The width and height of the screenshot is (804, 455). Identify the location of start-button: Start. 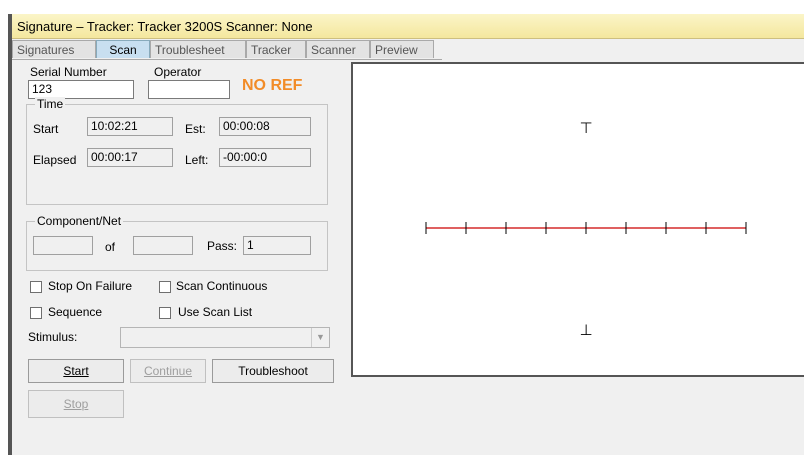
(76, 371).